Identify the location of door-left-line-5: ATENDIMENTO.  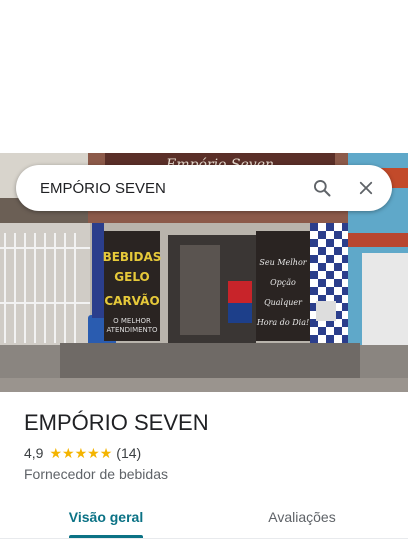
(132, 330).